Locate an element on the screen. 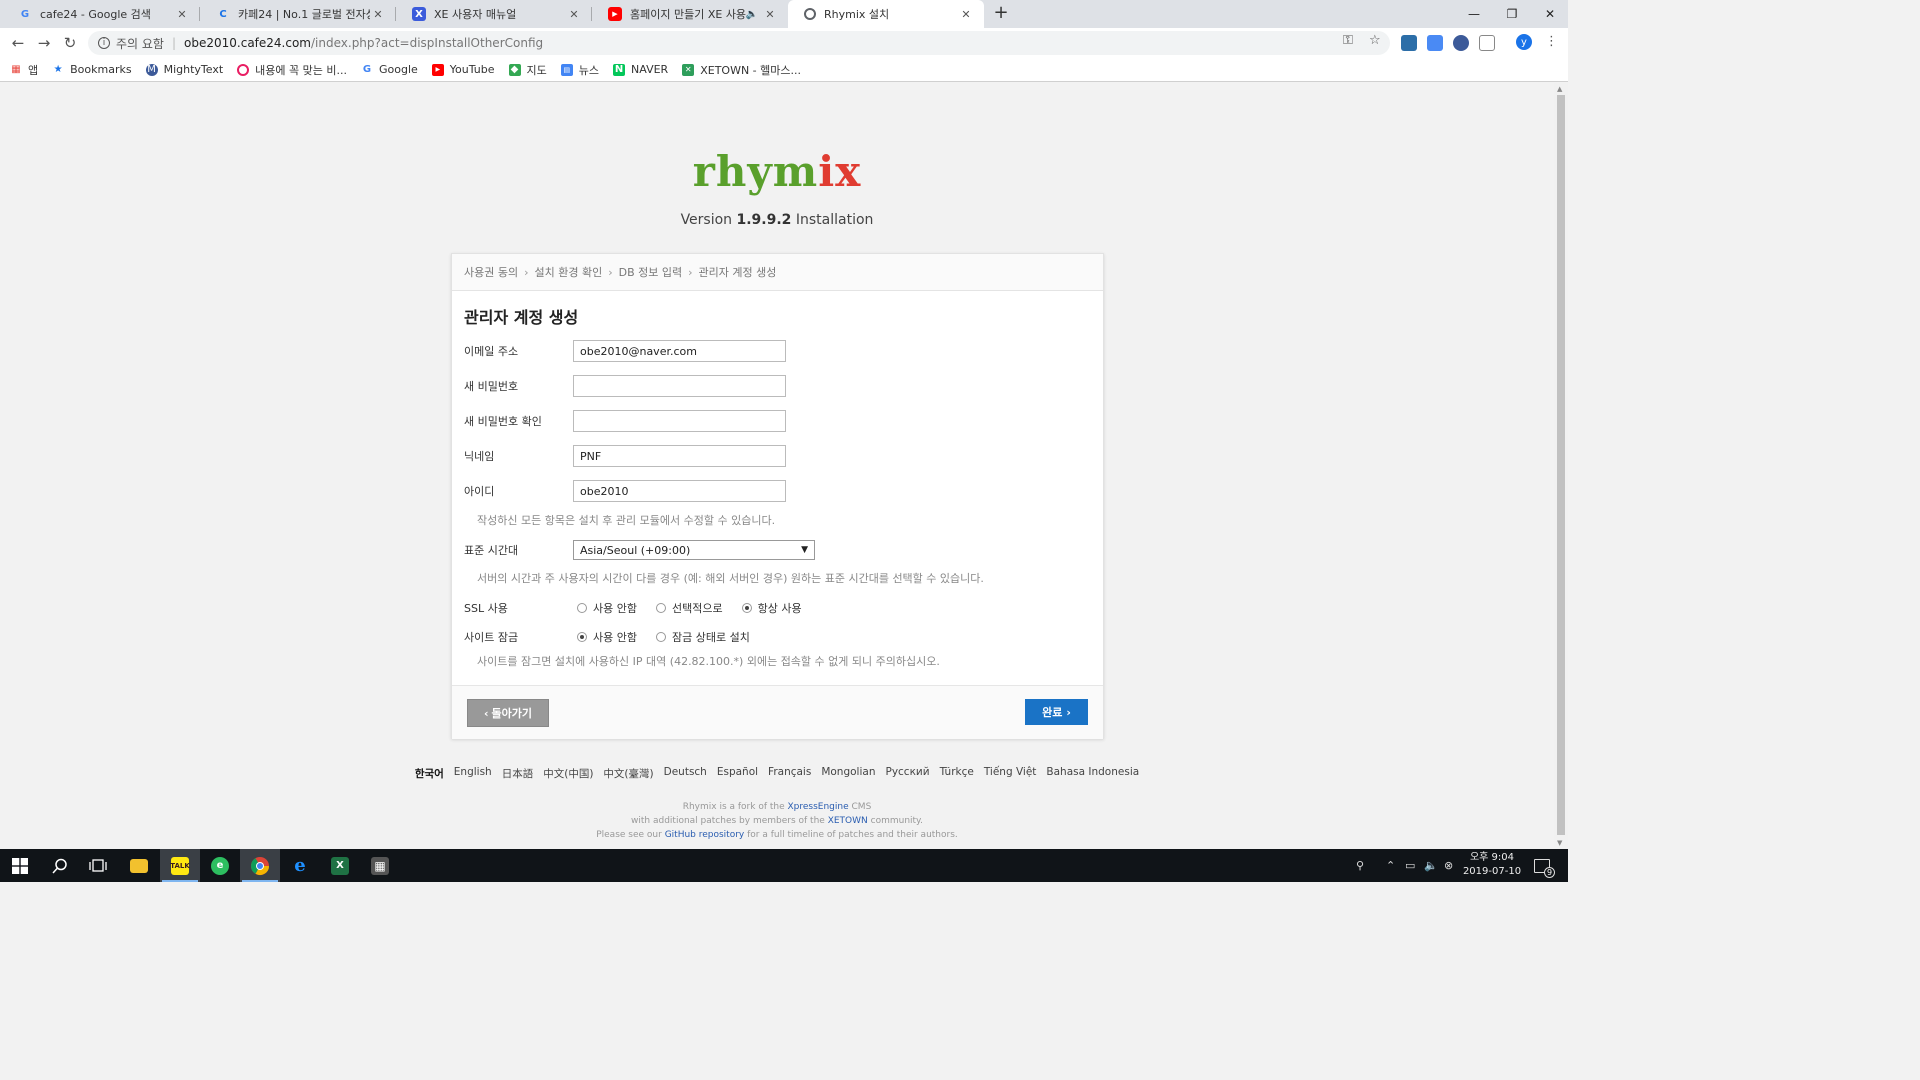 The width and height of the screenshot is (1920, 1080). star-icon: ☆ is located at coordinates (1375, 40).